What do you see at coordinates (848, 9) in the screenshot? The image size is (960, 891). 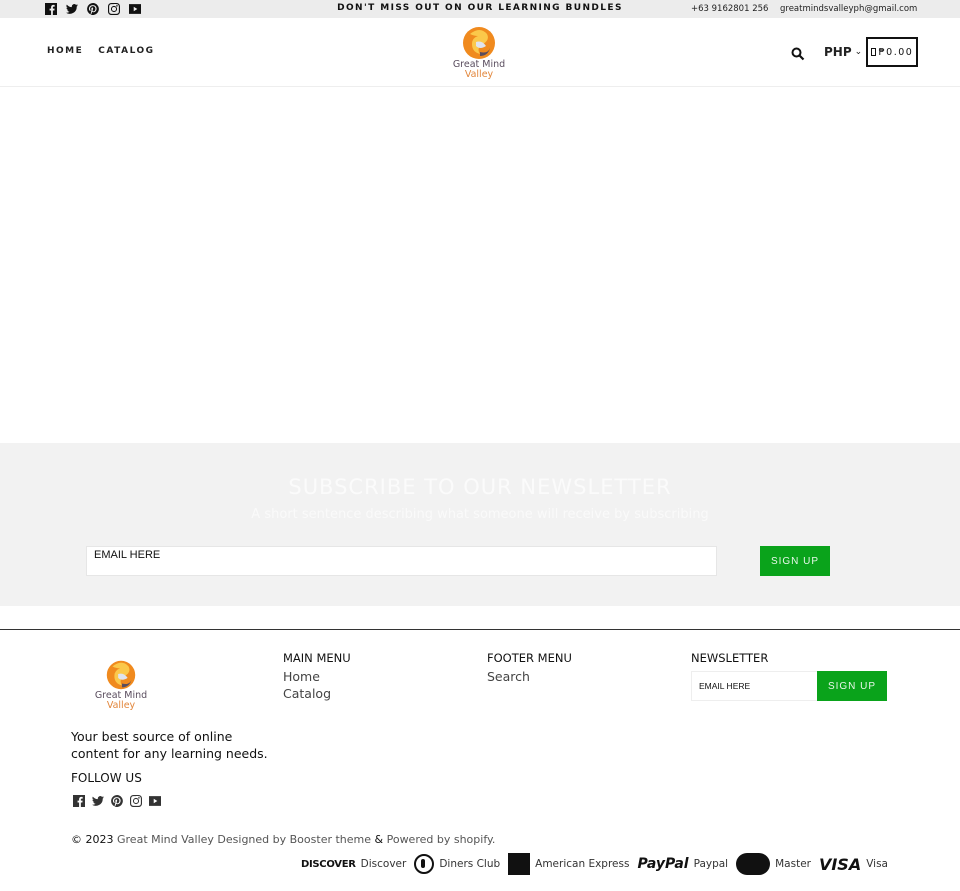 I see `contact-email: greatmindsvalleyph@gmail.com` at bounding box center [848, 9].